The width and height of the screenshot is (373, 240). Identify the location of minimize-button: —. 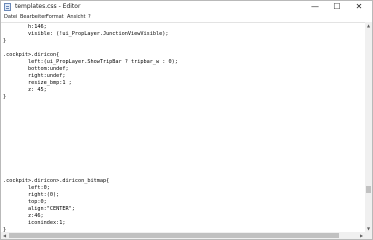
(315, 7).